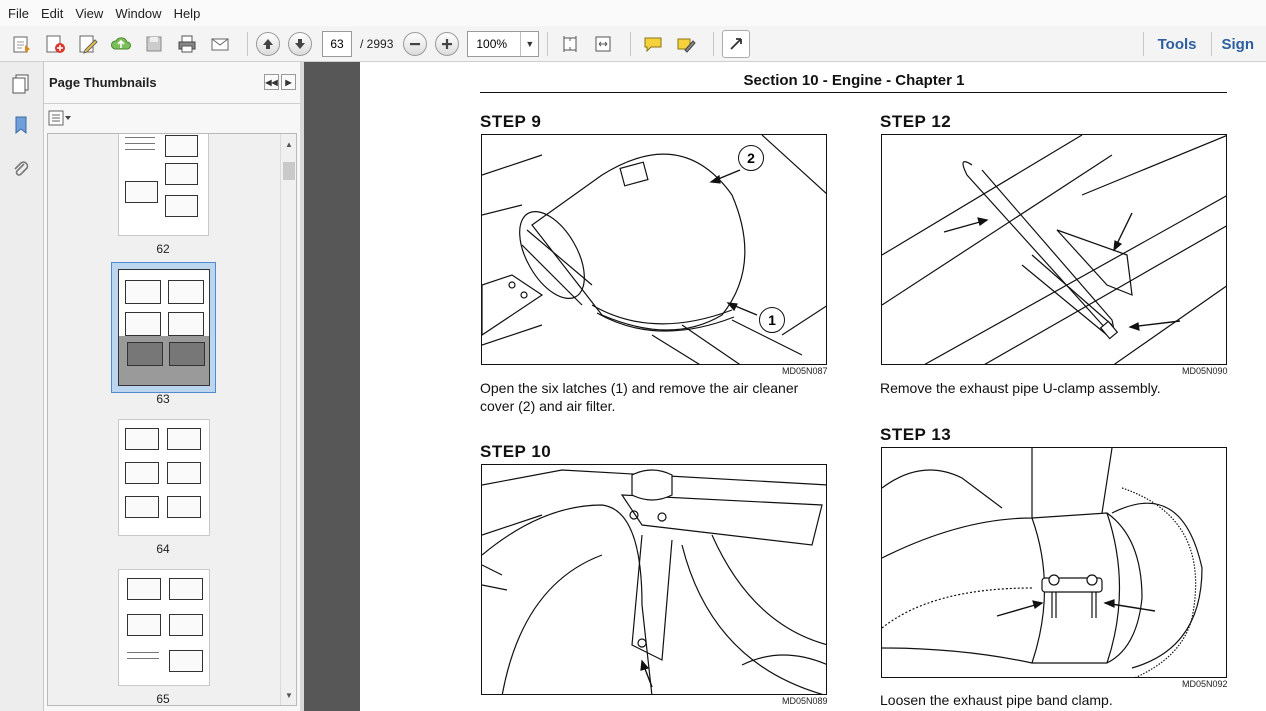 The image size is (1266, 711). Describe the element at coordinates (22, 44) in the screenshot. I see `open-file-icon` at that location.